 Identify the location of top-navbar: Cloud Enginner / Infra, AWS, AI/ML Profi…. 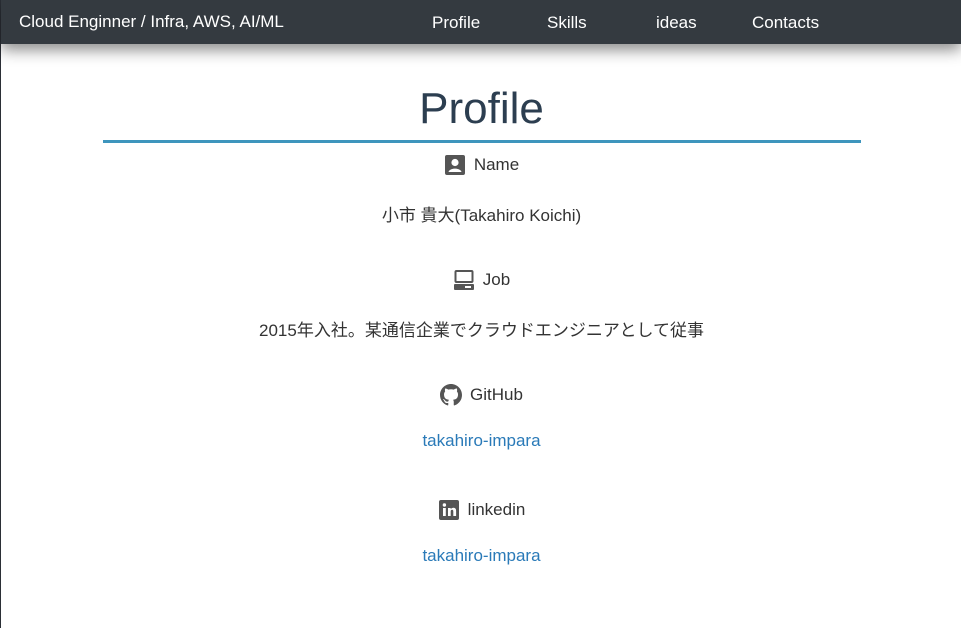
(481, 22).